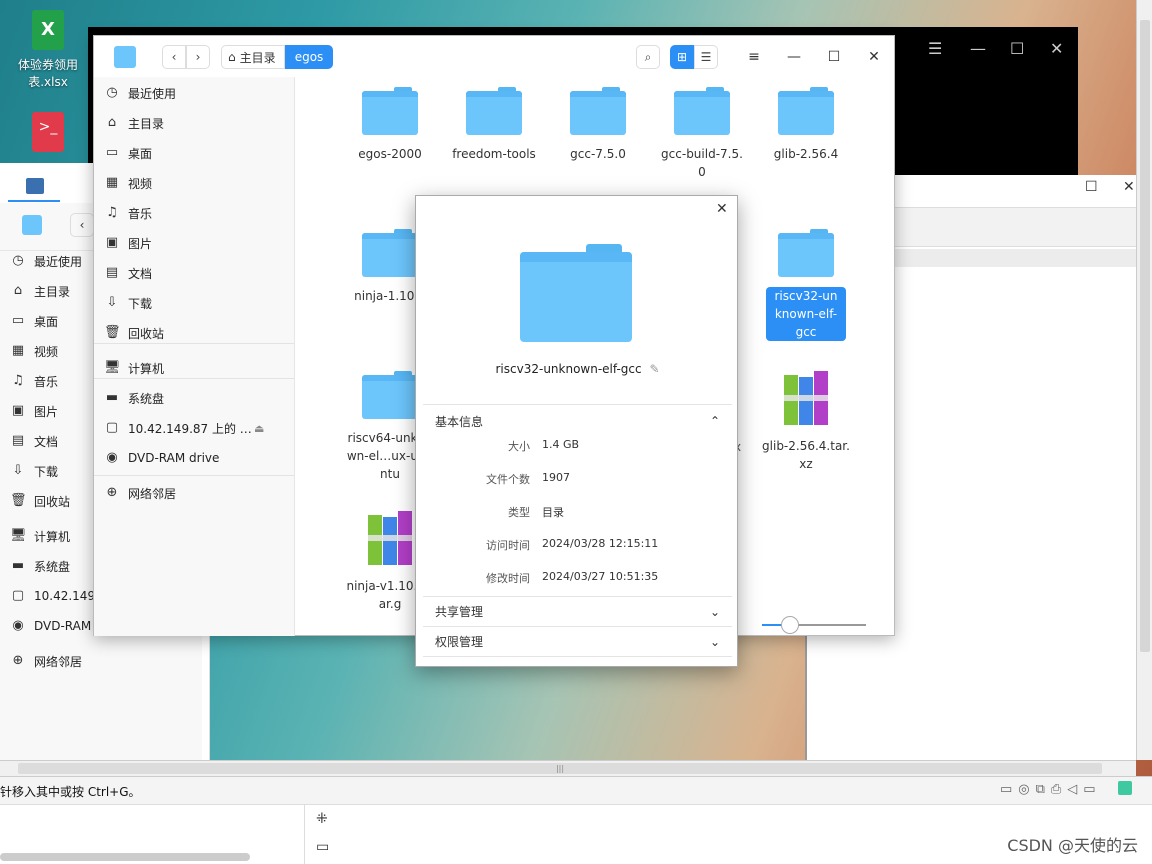 The width and height of the screenshot is (1152, 864). Describe the element at coordinates (198, 57) in the screenshot. I see `forward-button: ›` at that location.